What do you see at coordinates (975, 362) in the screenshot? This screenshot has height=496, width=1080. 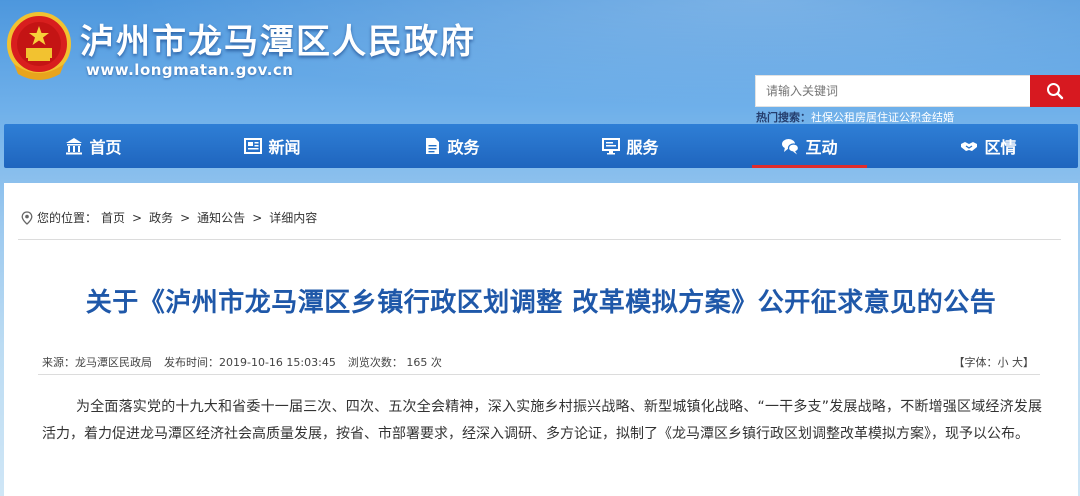 I see `font-size-prefix: 【字体：` at bounding box center [975, 362].